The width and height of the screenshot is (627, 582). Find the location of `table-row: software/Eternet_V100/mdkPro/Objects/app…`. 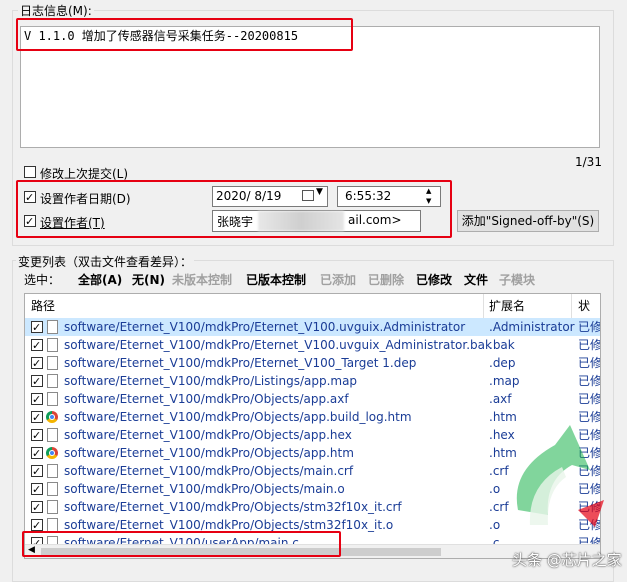

table-row: software/Eternet_V100/mdkPro/Objects/app… is located at coordinates (312, 399).